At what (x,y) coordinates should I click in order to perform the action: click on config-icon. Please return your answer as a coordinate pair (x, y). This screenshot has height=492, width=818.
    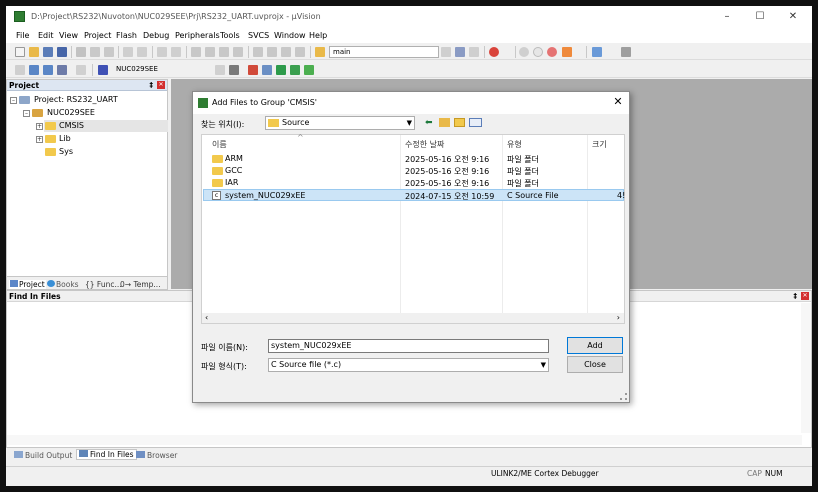
    Looking at the image, I should click on (567, 52).